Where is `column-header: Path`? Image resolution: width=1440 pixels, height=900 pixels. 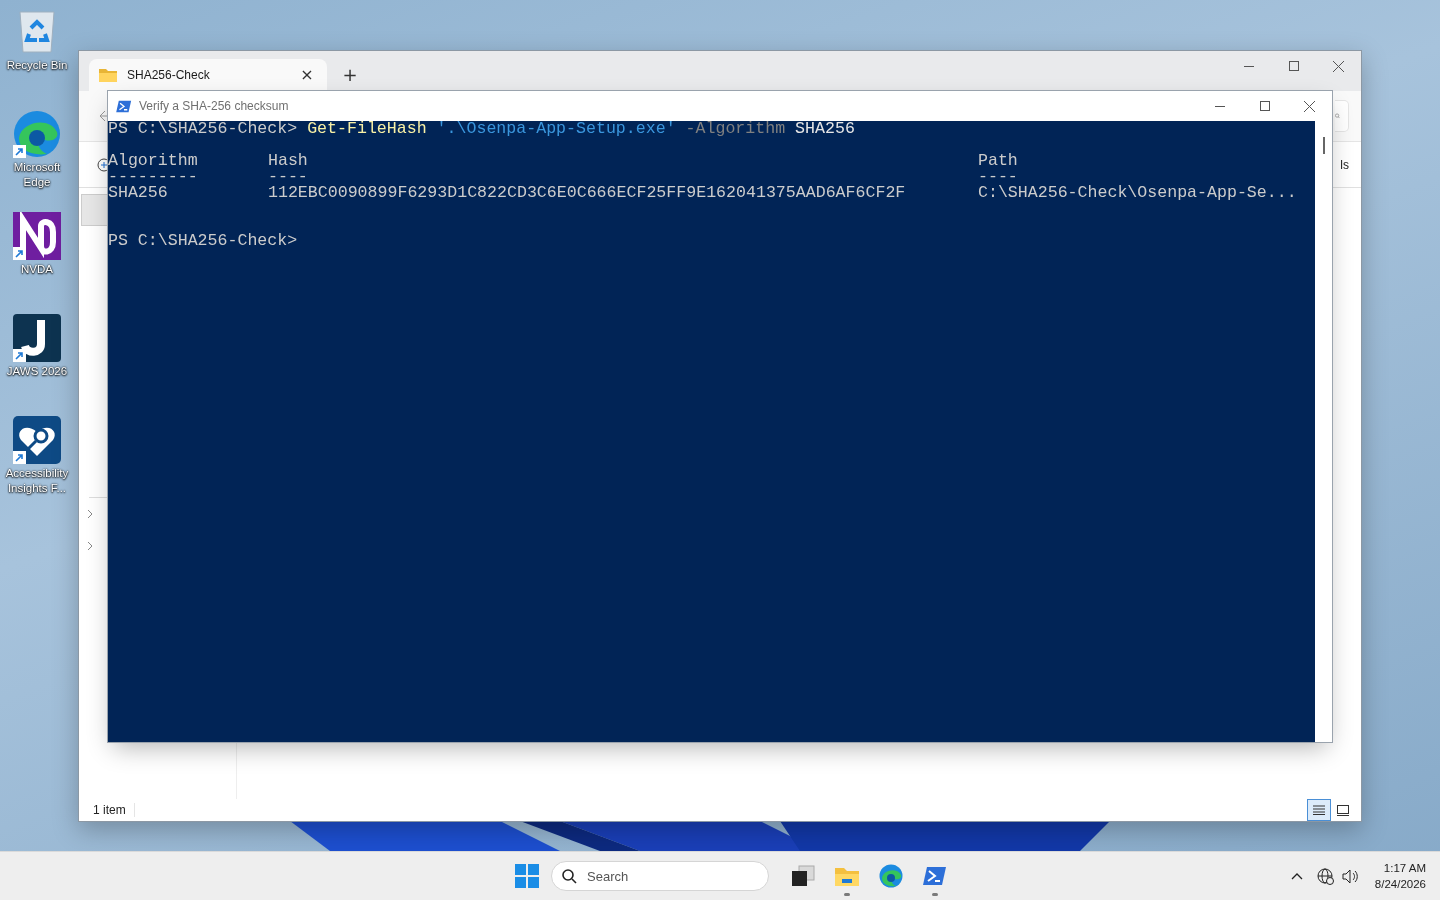
column-header: Path is located at coordinates (998, 161).